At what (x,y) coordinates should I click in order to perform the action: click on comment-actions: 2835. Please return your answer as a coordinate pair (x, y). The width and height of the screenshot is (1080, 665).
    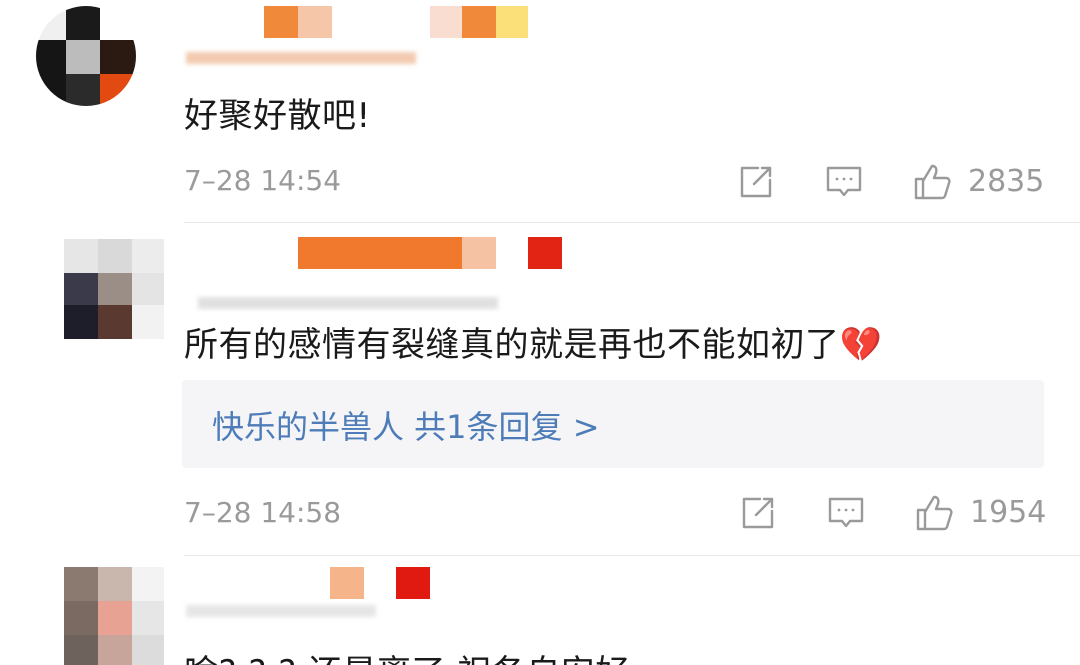
    Looking at the image, I should click on (896, 182).